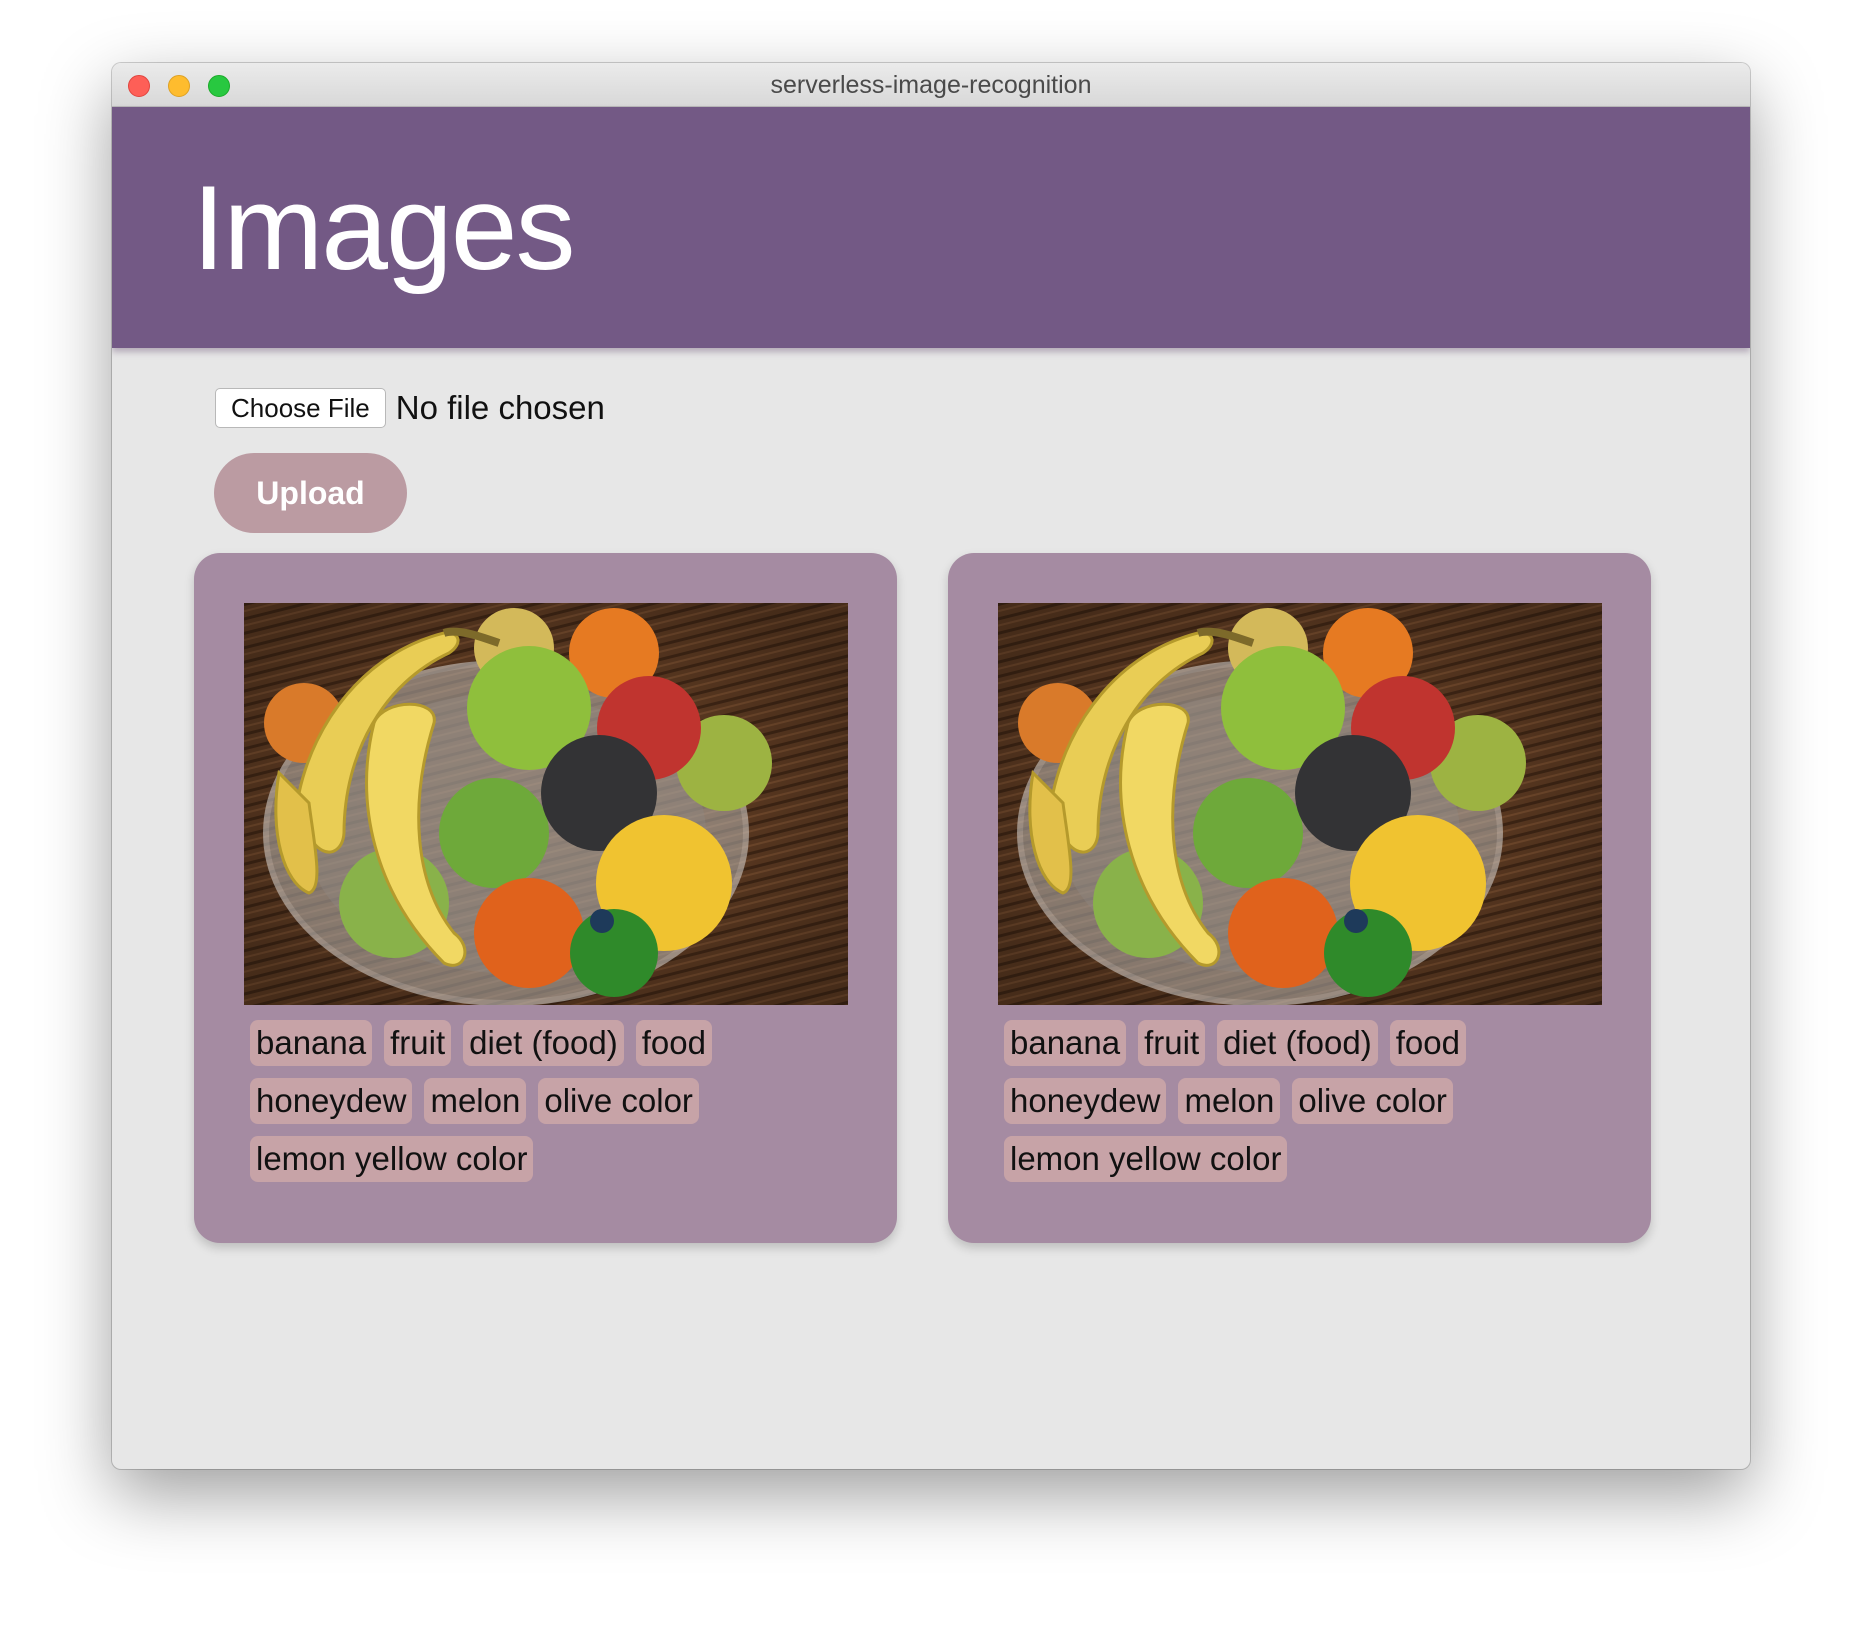 The height and width of the screenshot is (1630, 1862). I want to click on file-picker: Choose File No file chosen, so click(410, 408).